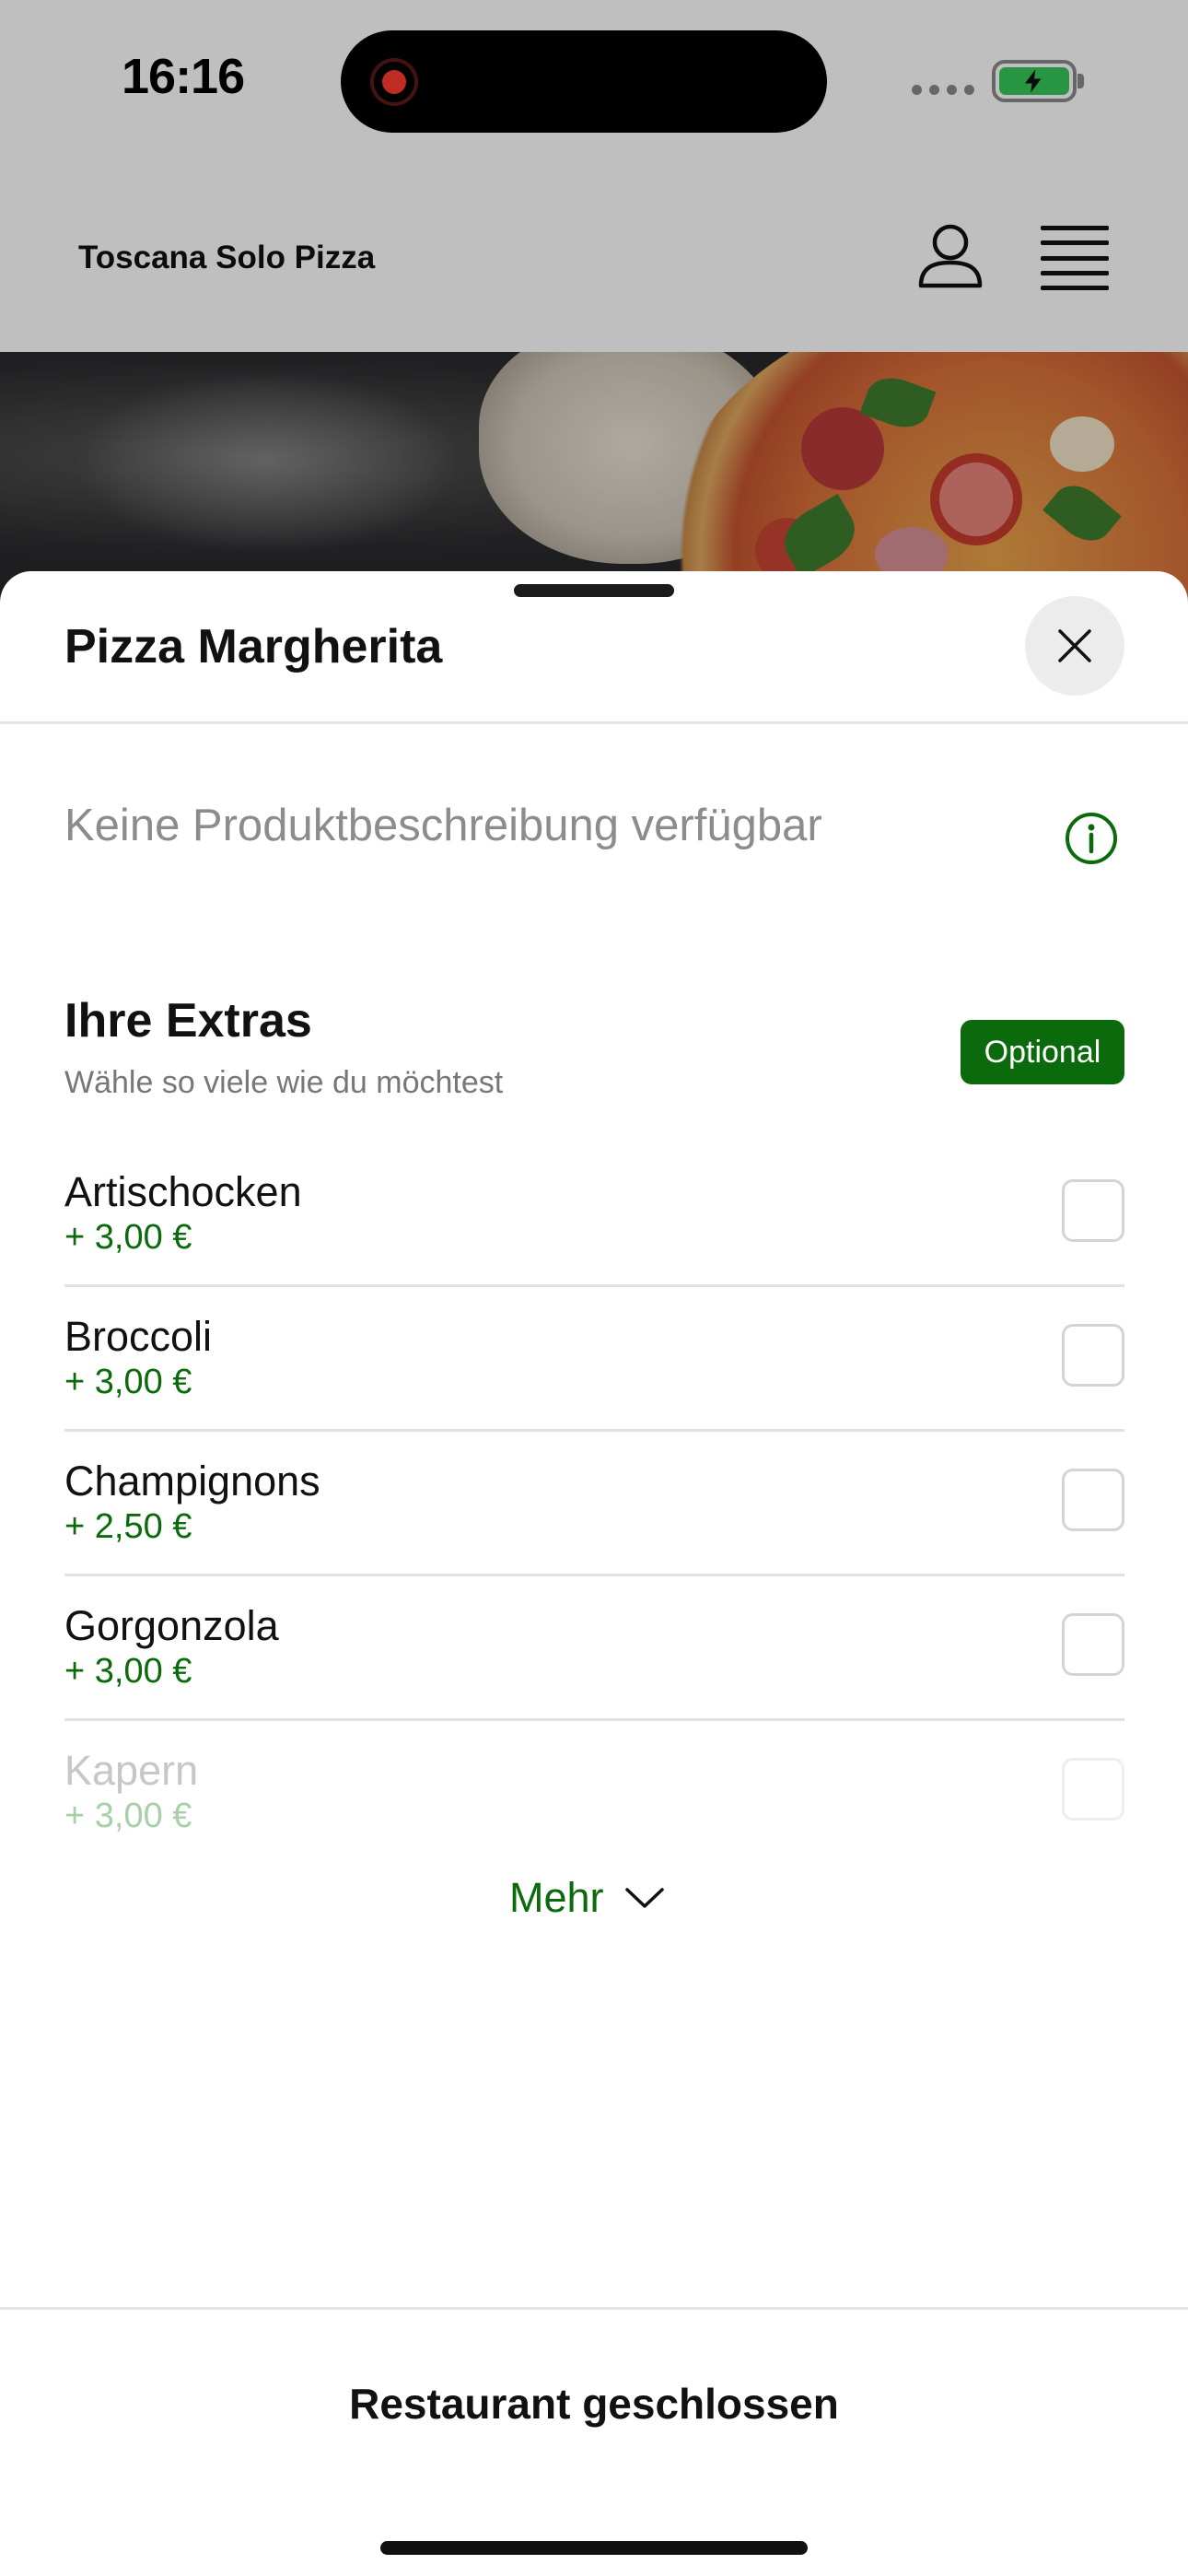  What do you see at coordinates (594, 1214) in the screenshot?
I see `extra-item: Artischocken + 3,00 €` at bounding box center [594, 1214].